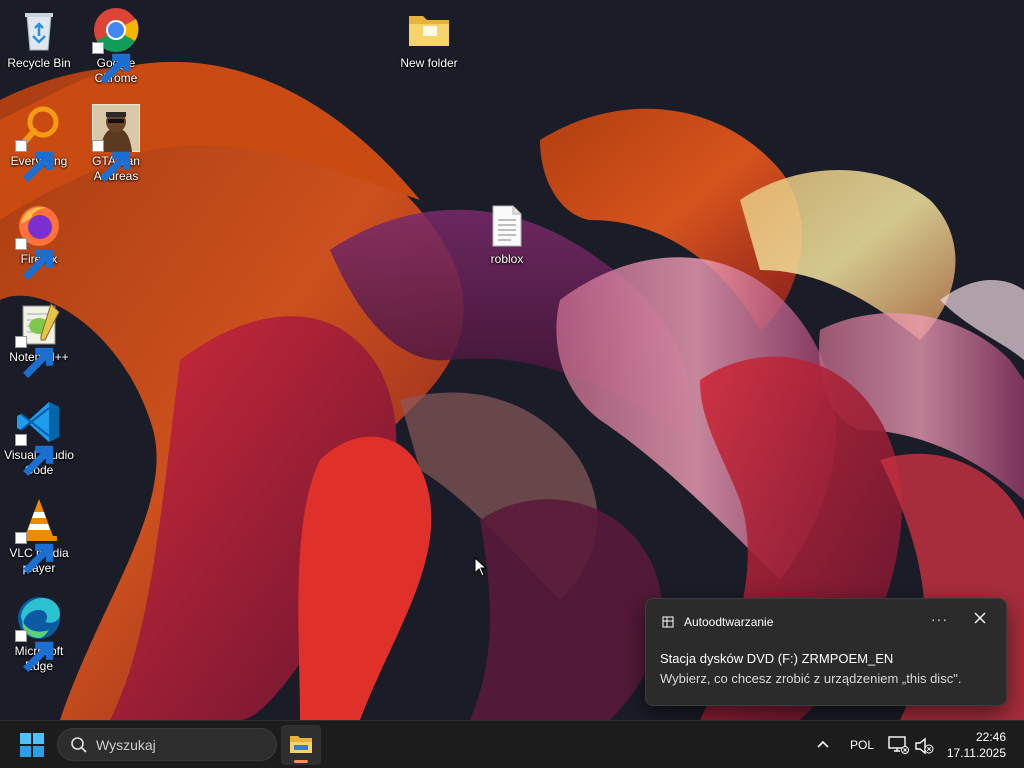 Image resolution: width=1024 pixels, height=768 pixels. I want to click on desktop-icon-recycle-bin: Recycle Bin, so click(39, 38).